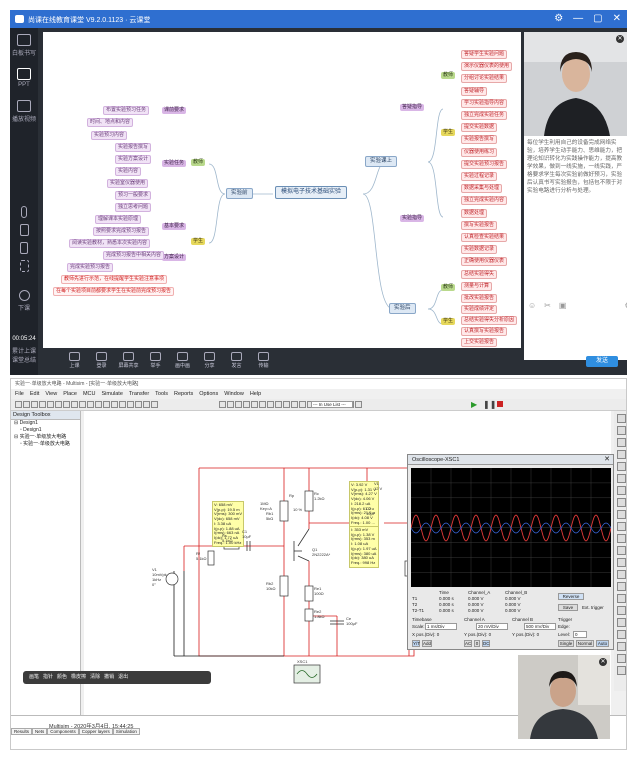 This screenshot has width=636, height=757. Describe the element at coordinates (468, 643) in the screenshot. I see `ac-button: AC` at that location.